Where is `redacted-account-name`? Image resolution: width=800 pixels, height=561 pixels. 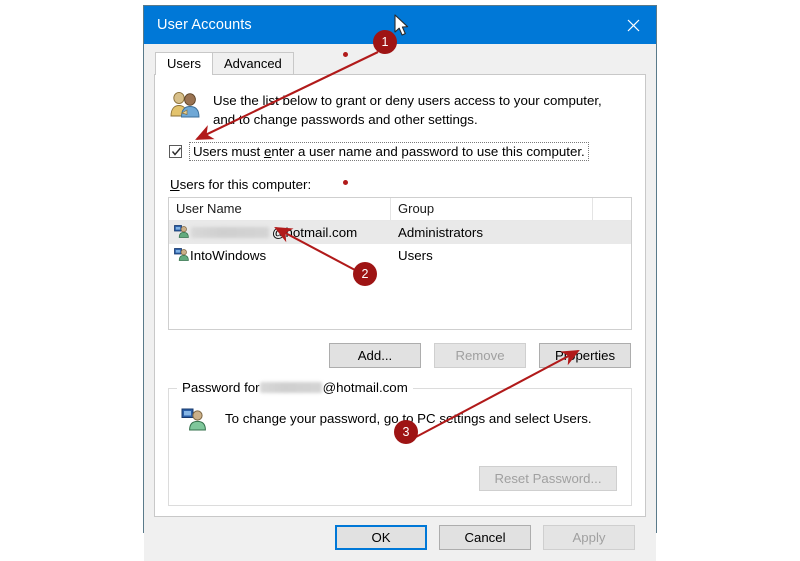
redacted-account-name is located at coordinates (290, 387).